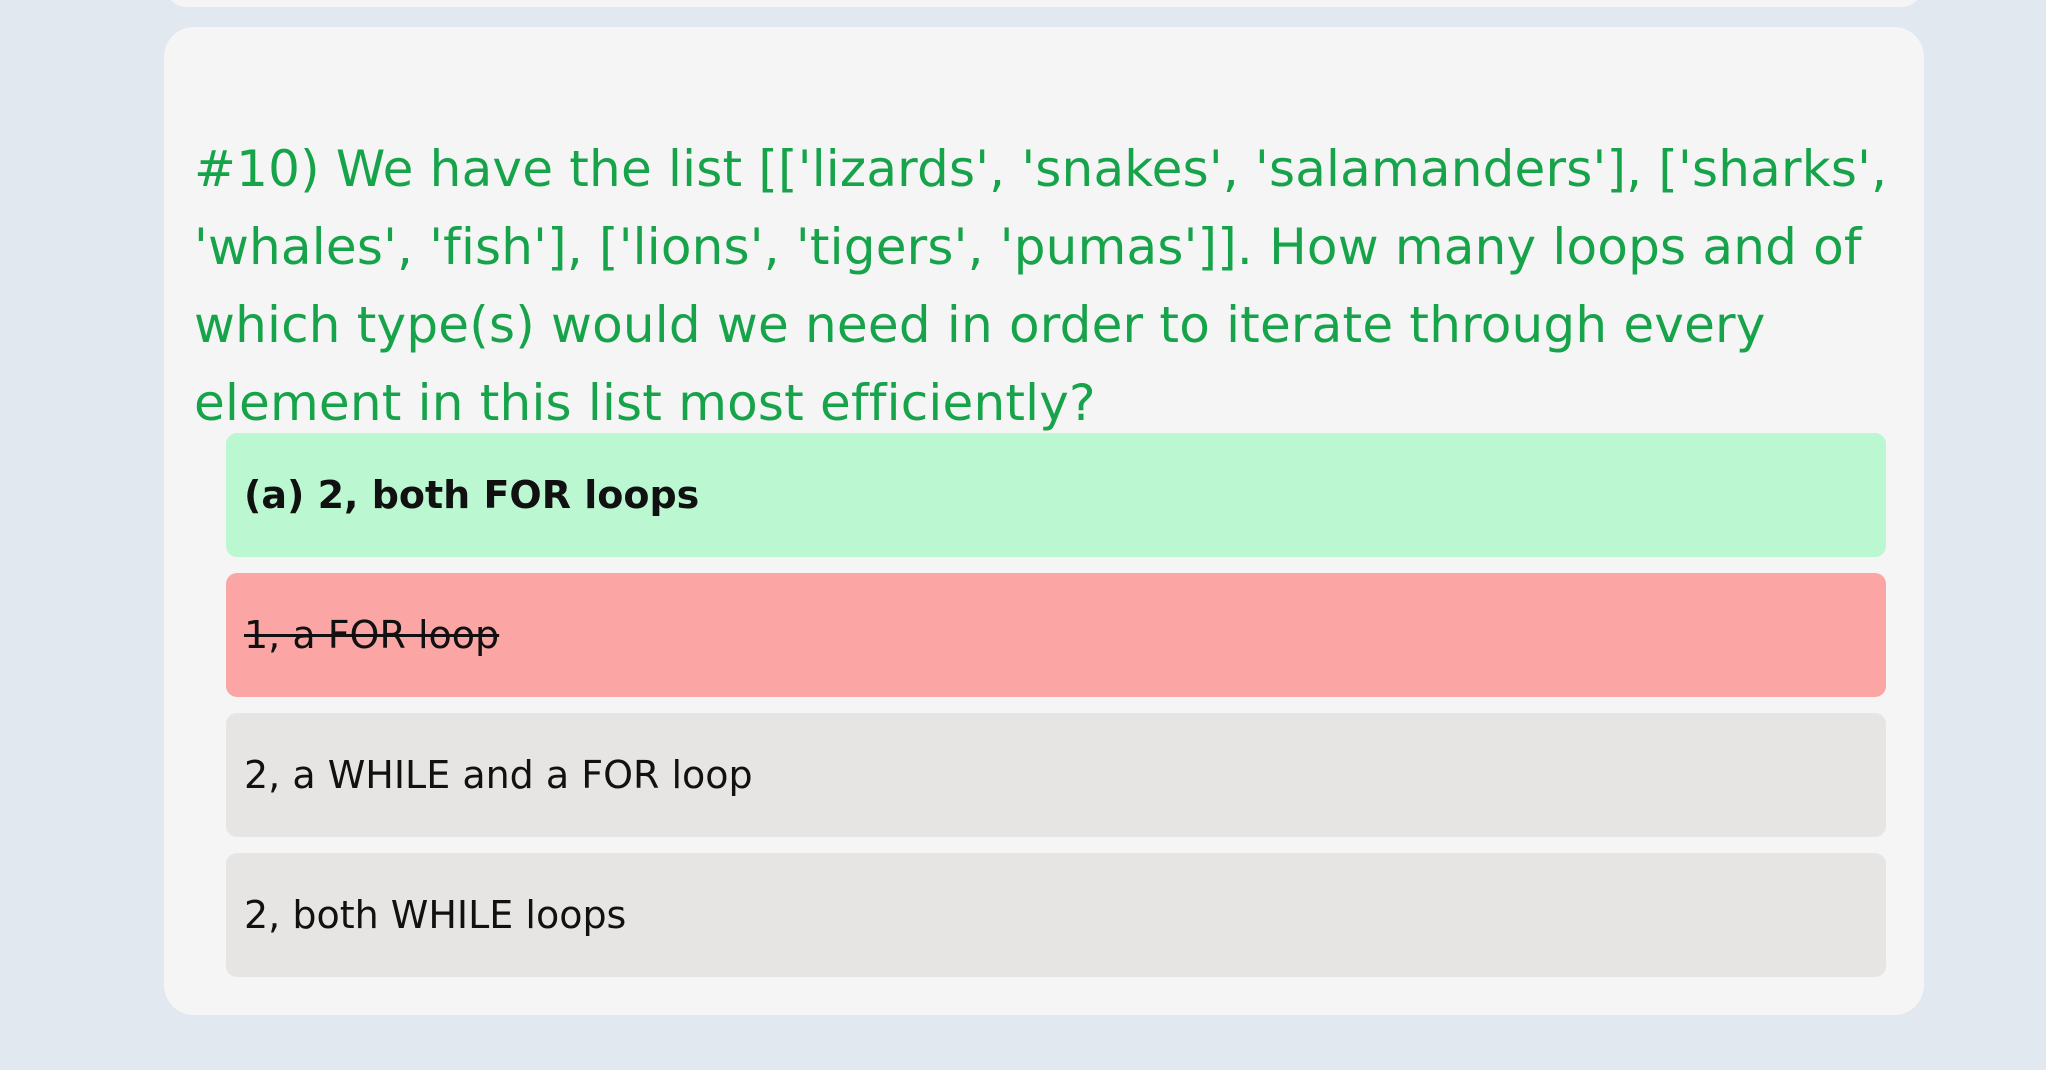  I want to click on previous-question-card, so click(1044, 3).